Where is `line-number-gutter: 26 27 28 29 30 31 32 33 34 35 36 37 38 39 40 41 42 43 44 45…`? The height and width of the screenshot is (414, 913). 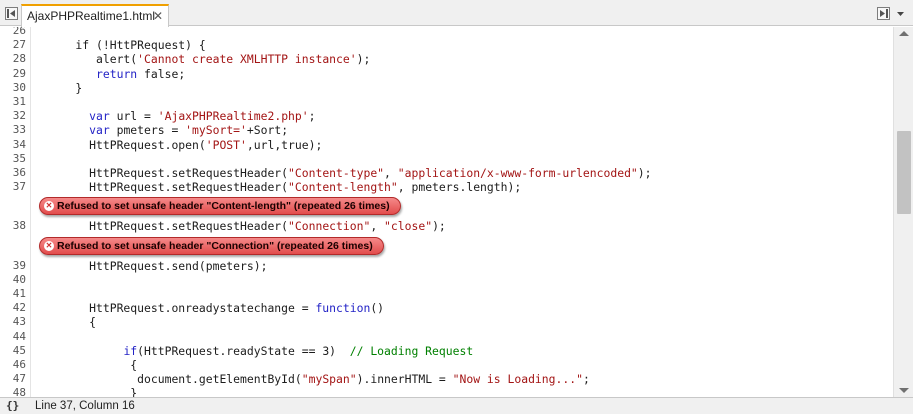
line-number-gutter: 26 27 28 29 30 31 32 33 34 35 36 37 38 39 40 41 42 43 44 45… is located at coordinates (15, 212).